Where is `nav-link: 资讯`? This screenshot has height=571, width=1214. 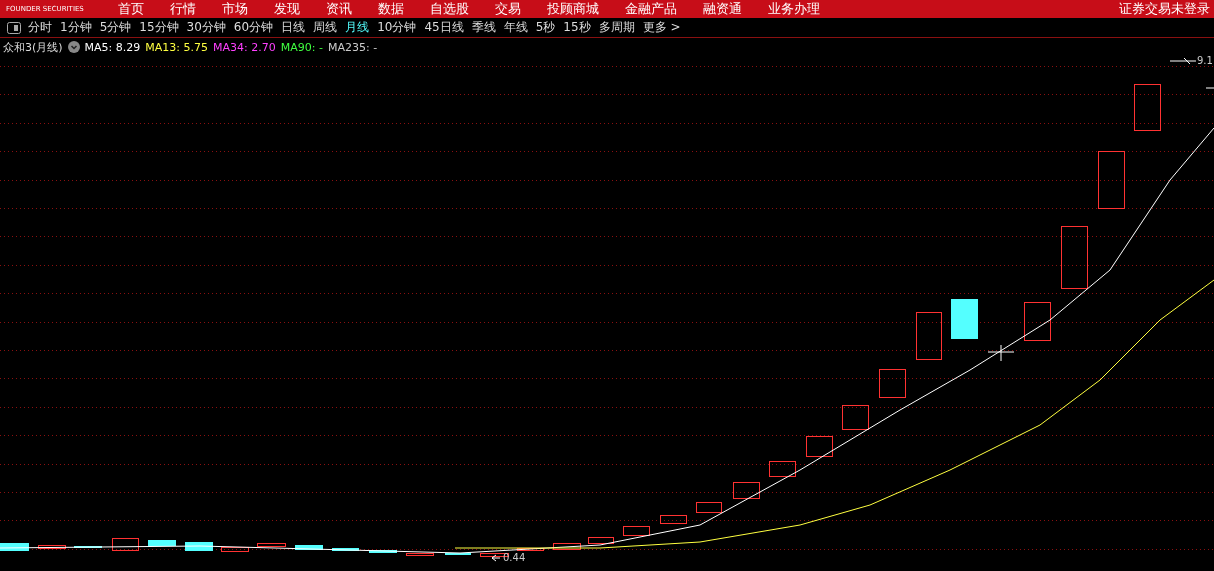
nav-link: 资讯 is located at coordinates (339, 9).